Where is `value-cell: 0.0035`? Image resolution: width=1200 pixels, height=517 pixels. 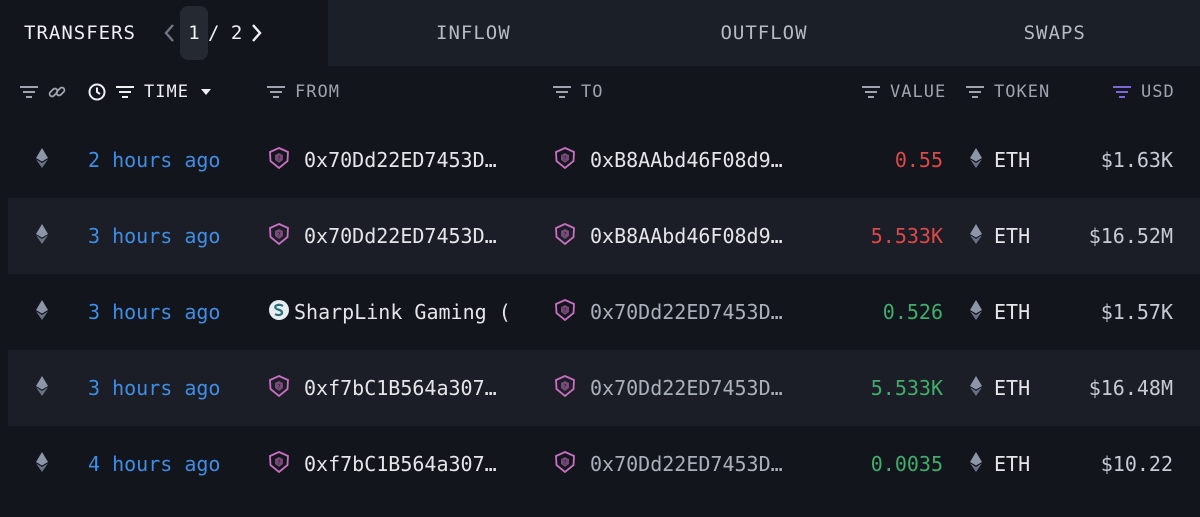 value-cell: 0.0035 is located at coordinates (875, 464).